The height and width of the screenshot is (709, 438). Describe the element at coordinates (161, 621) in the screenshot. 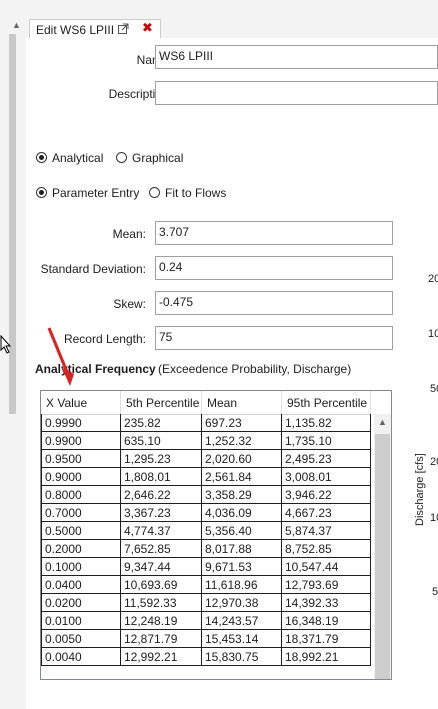

I see `table-cell: 12,248.19` at that location.